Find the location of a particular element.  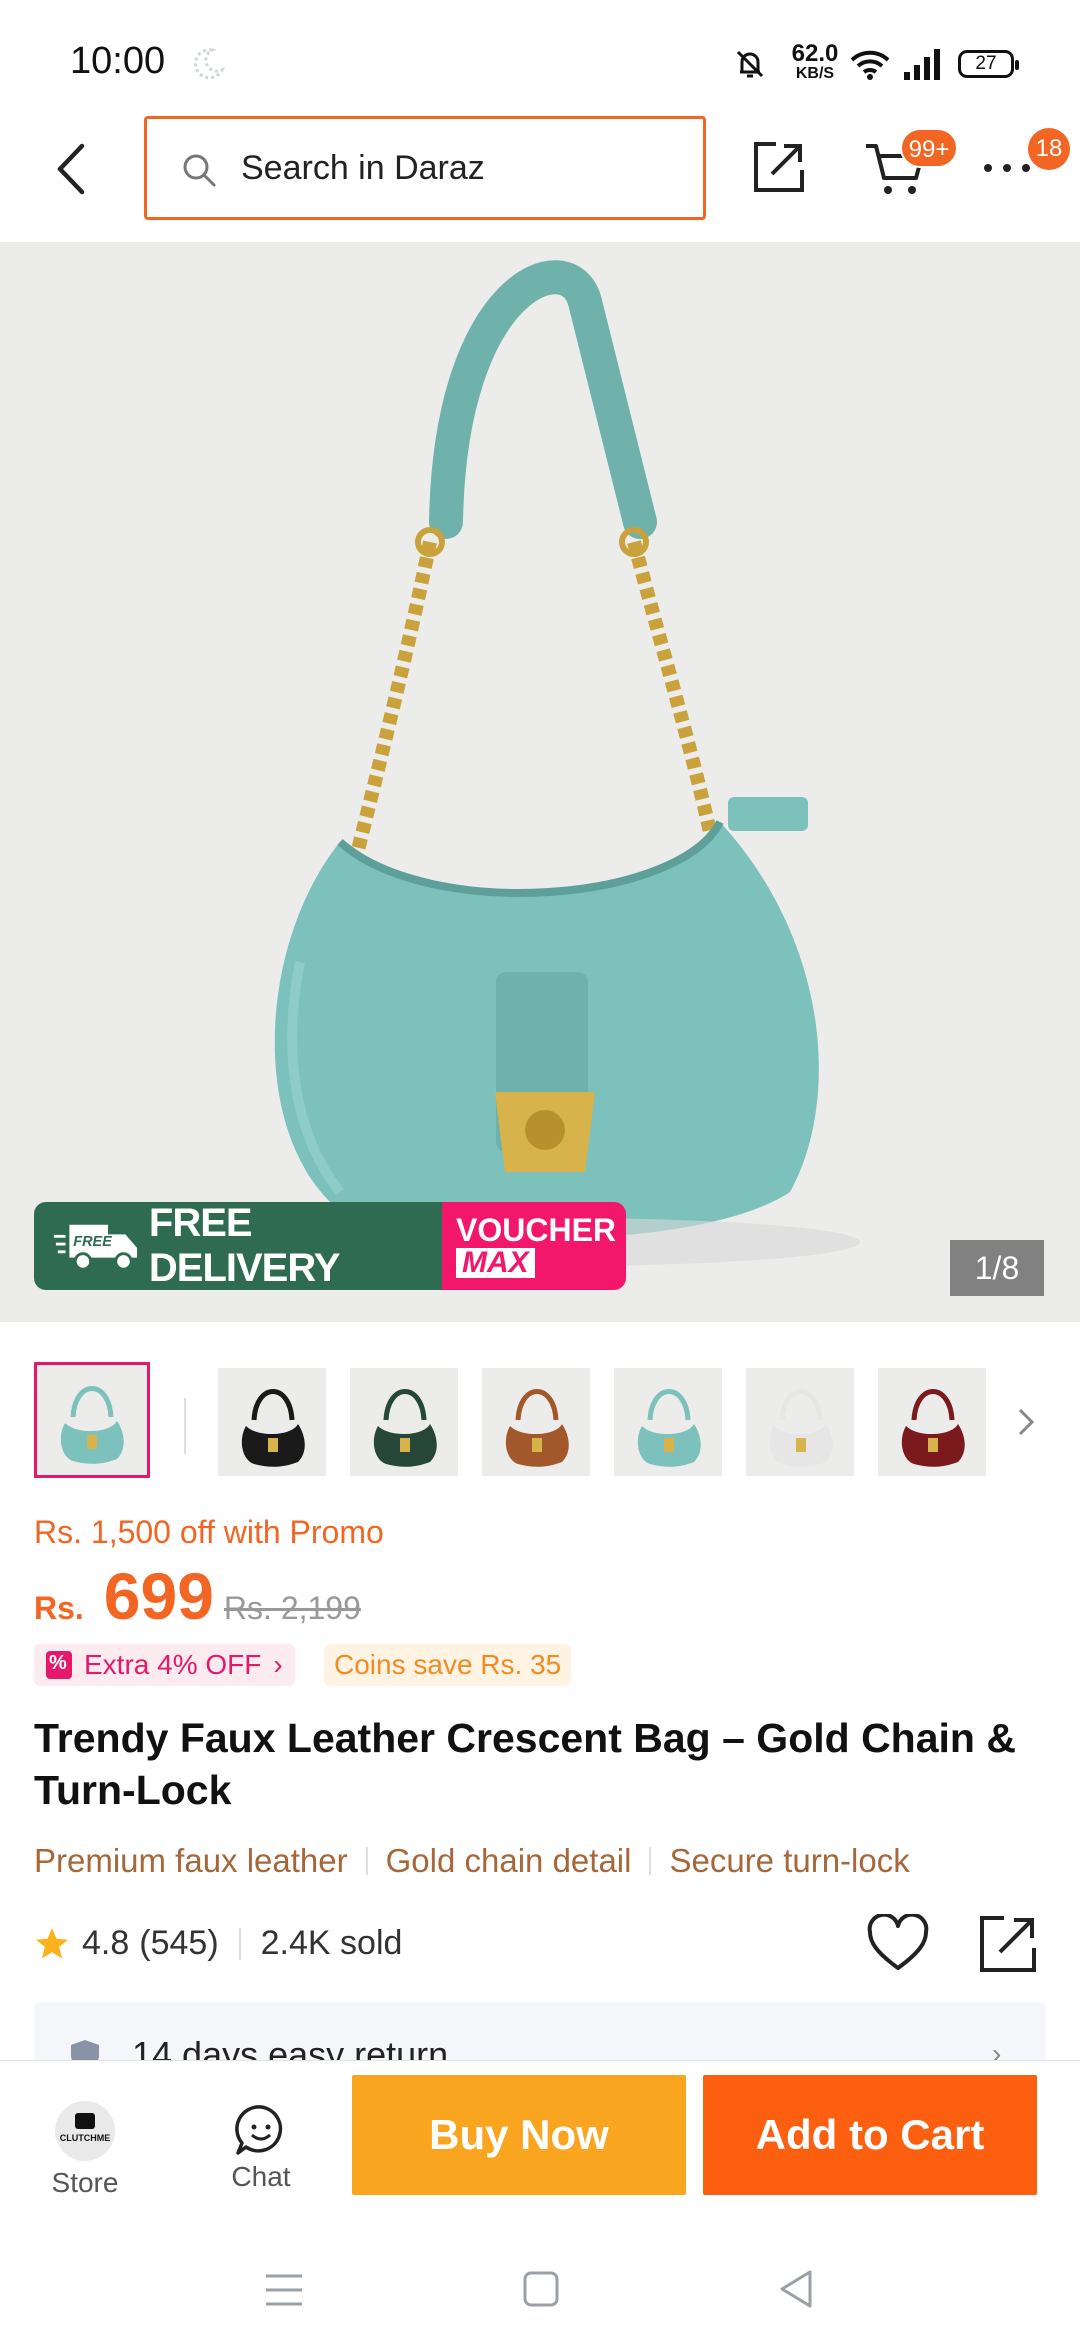

price-row: Rs. 699 Rs. 2,199 is located at coordinates (197, 1596).